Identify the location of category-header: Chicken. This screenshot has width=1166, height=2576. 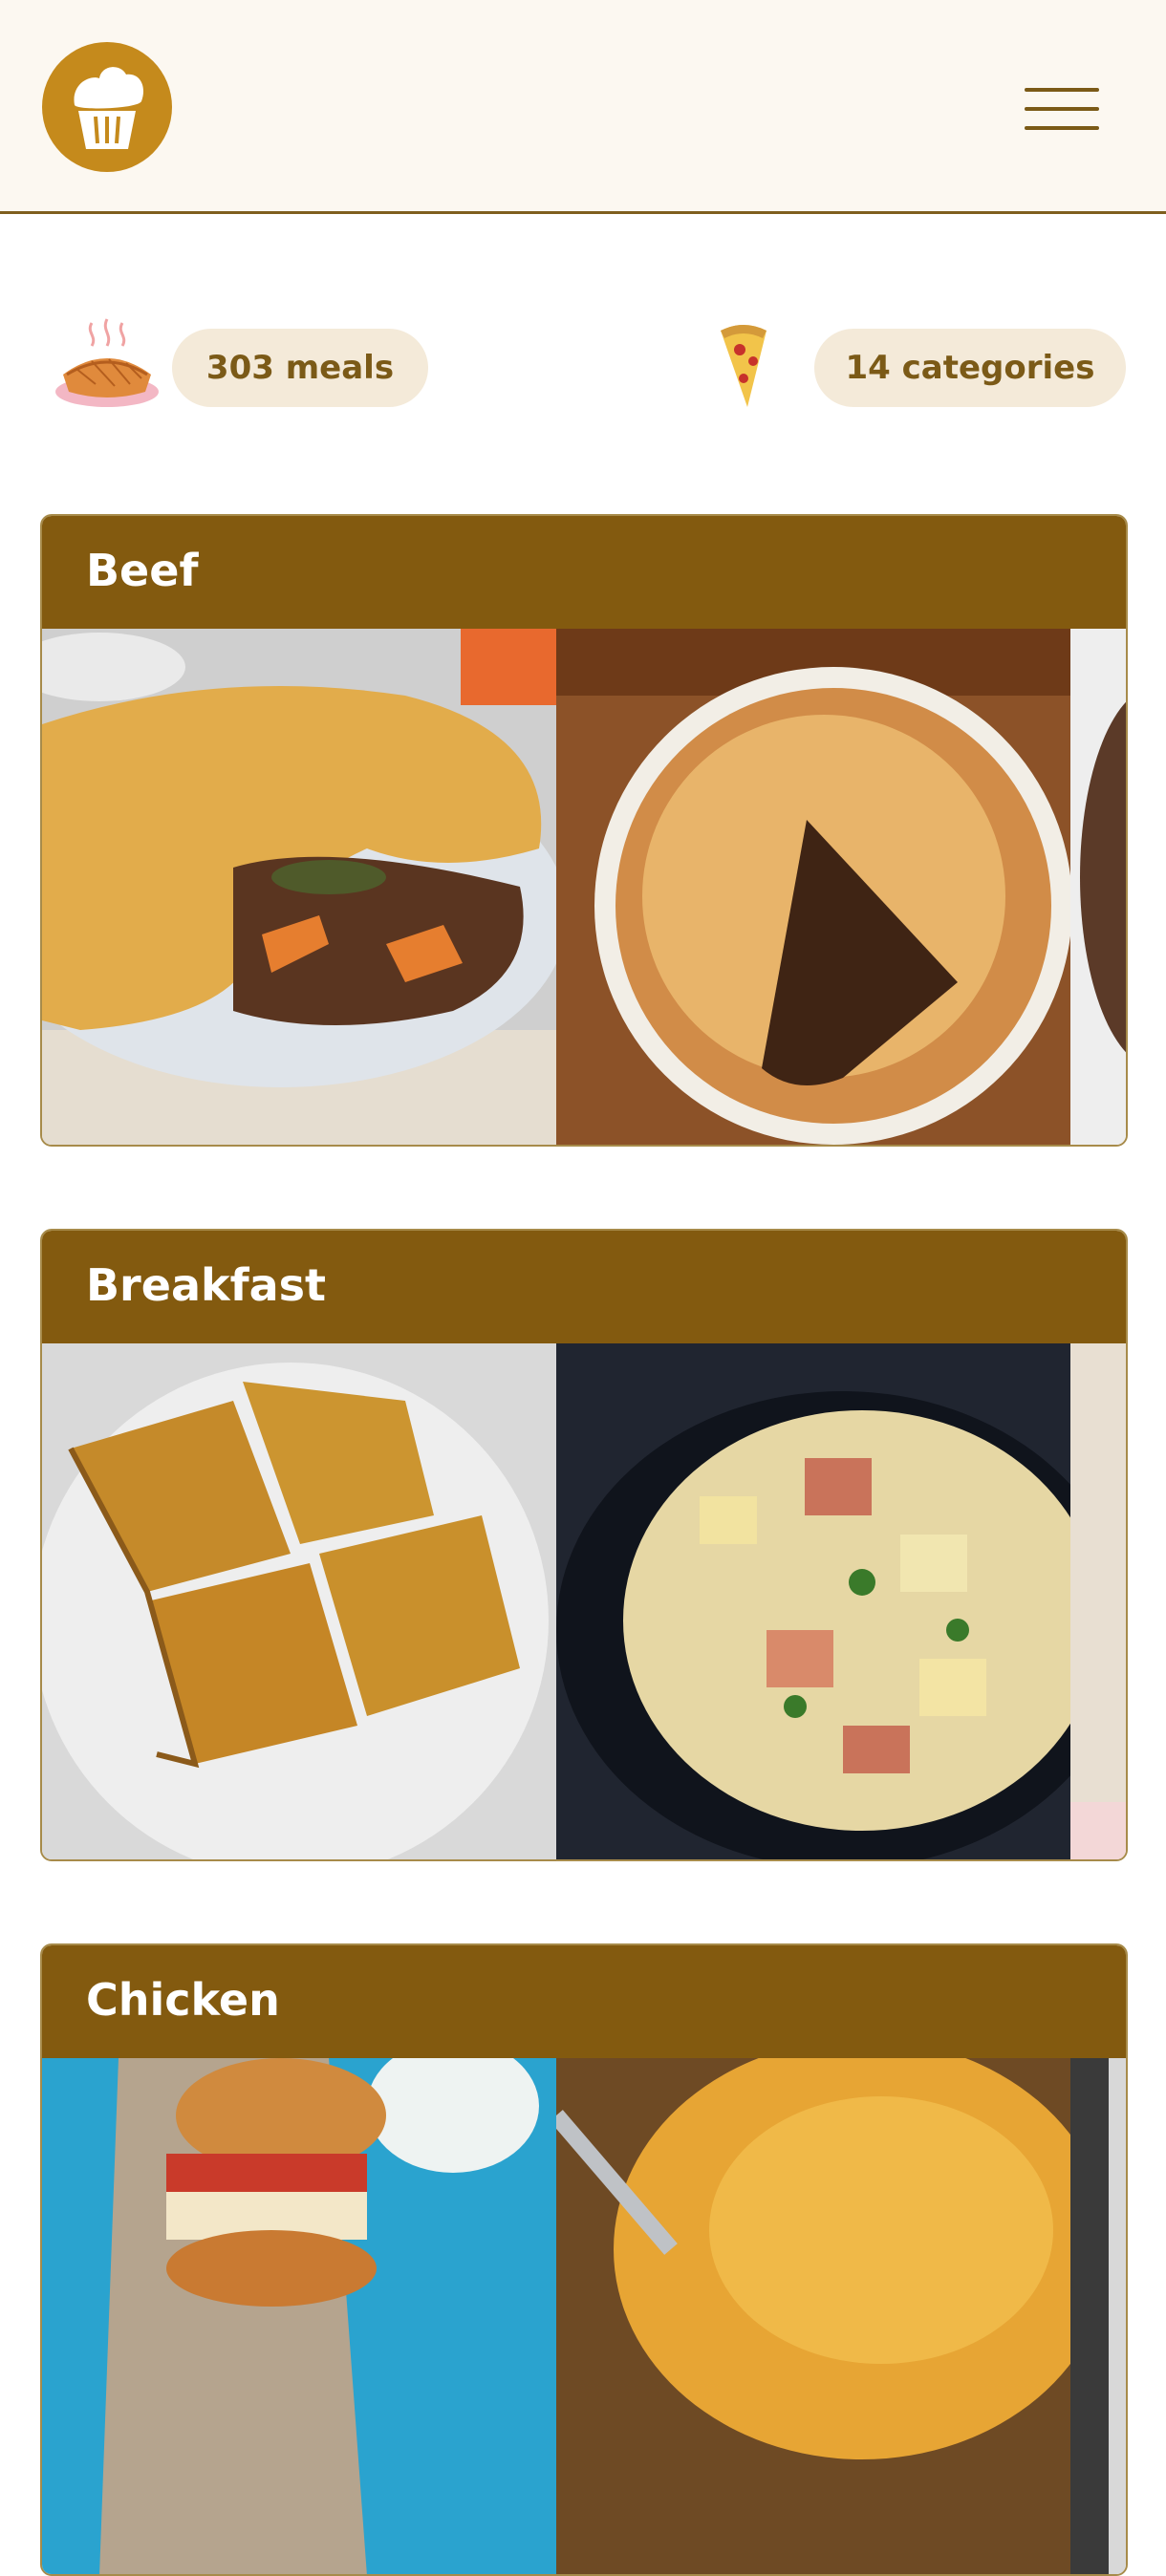
(584, 2001).